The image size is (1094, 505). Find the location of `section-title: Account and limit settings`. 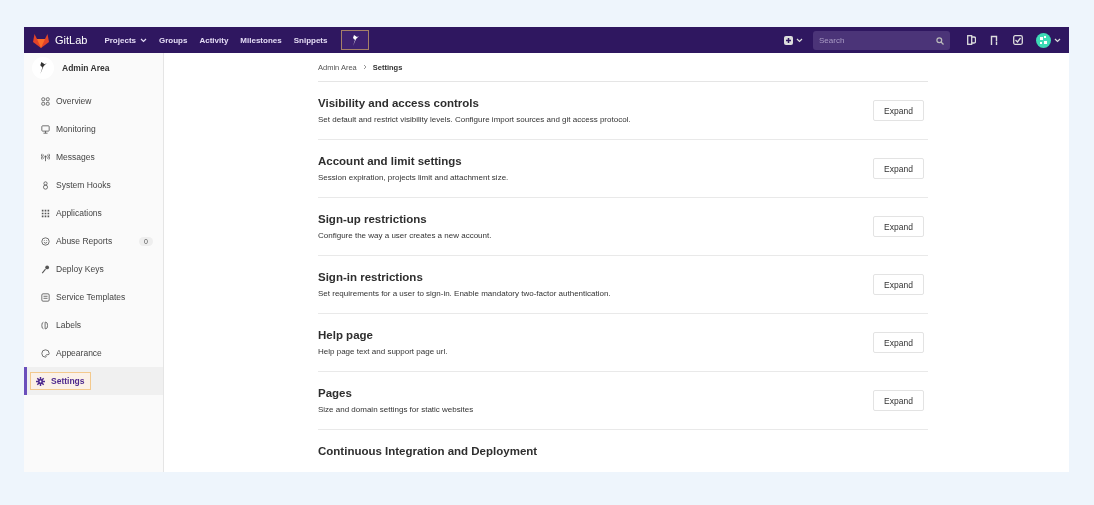

section-title: Account and limit settings is located at coordinates (390, 161).